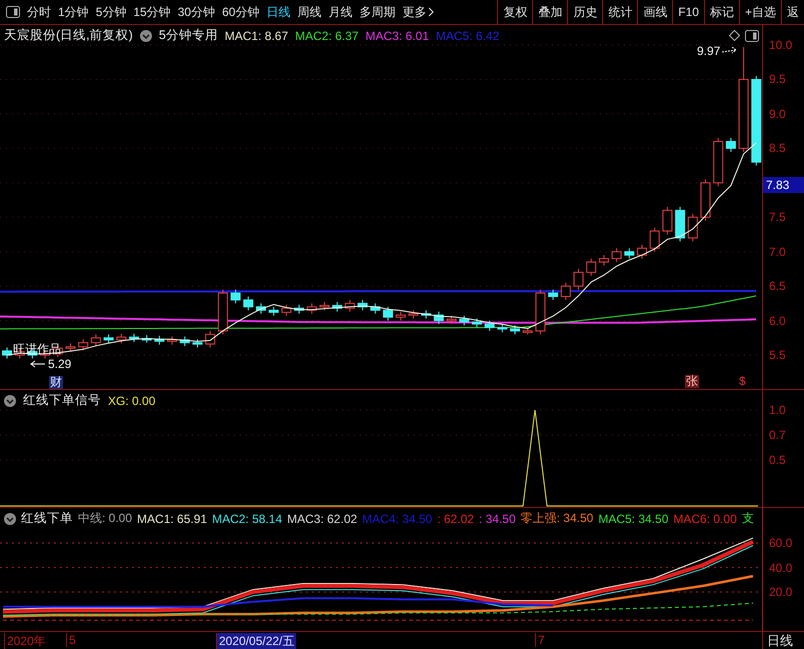 The height and width of the screenshot is (649, 804). Describe the element at coordinates (73, 12) in the screenshot. I see `period-tab: 1分钟` at that location.